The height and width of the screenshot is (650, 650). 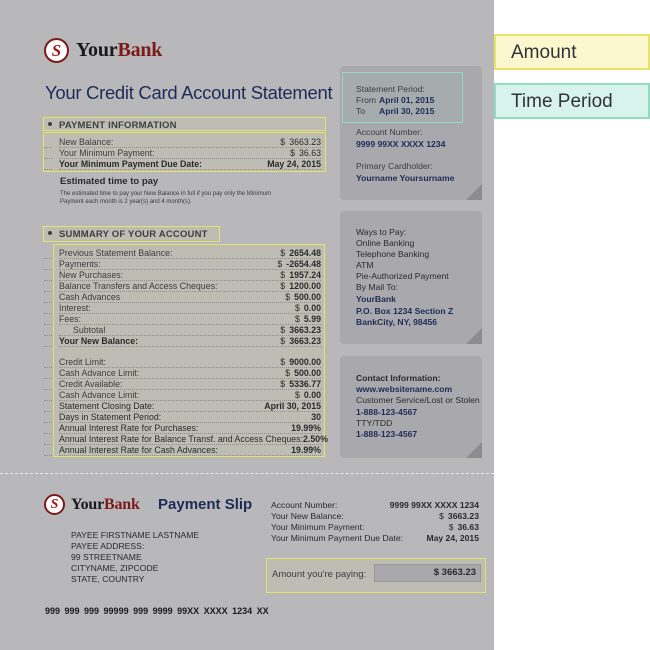 I want to click on summary-label: New Purchases:, so click(x=91, y=275).